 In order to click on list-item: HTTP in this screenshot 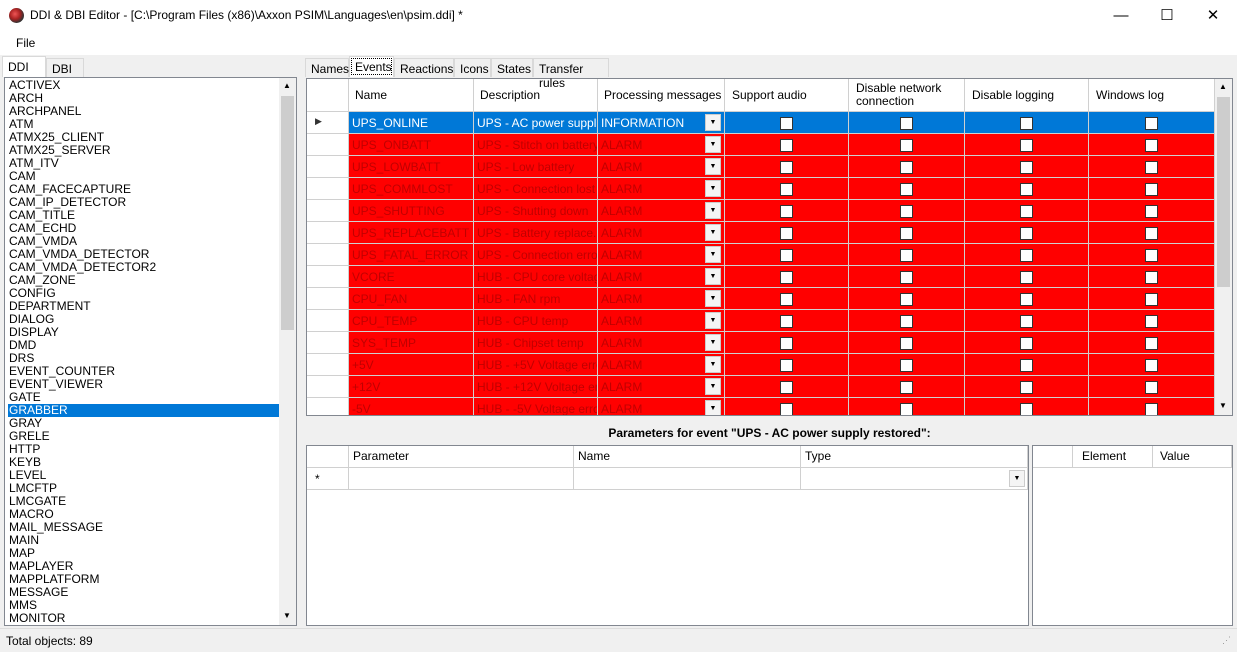, I will do `click(143, 449)`.